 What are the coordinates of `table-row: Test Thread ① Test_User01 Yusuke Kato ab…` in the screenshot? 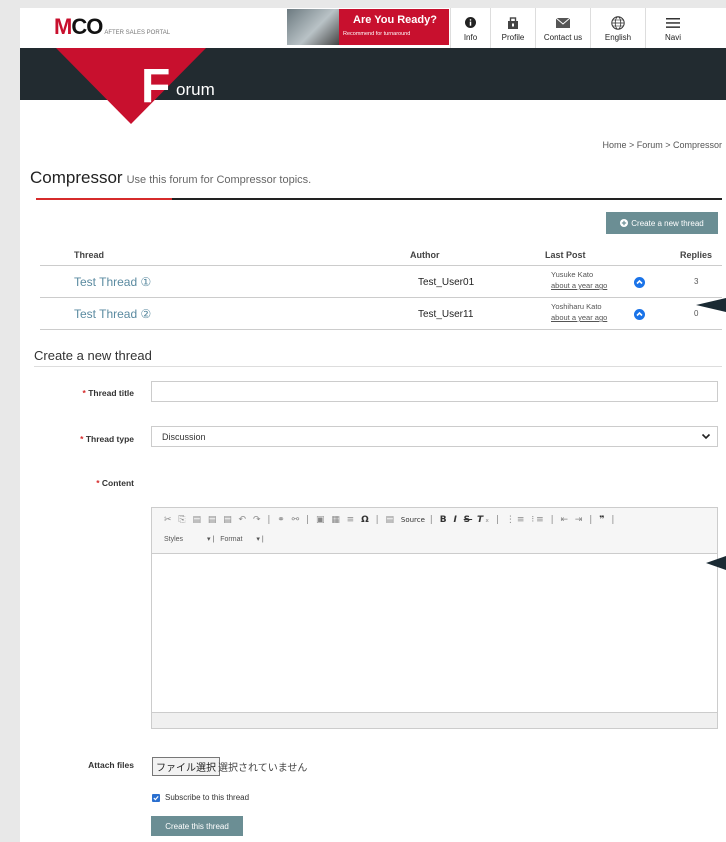 It's located at (381, 282).